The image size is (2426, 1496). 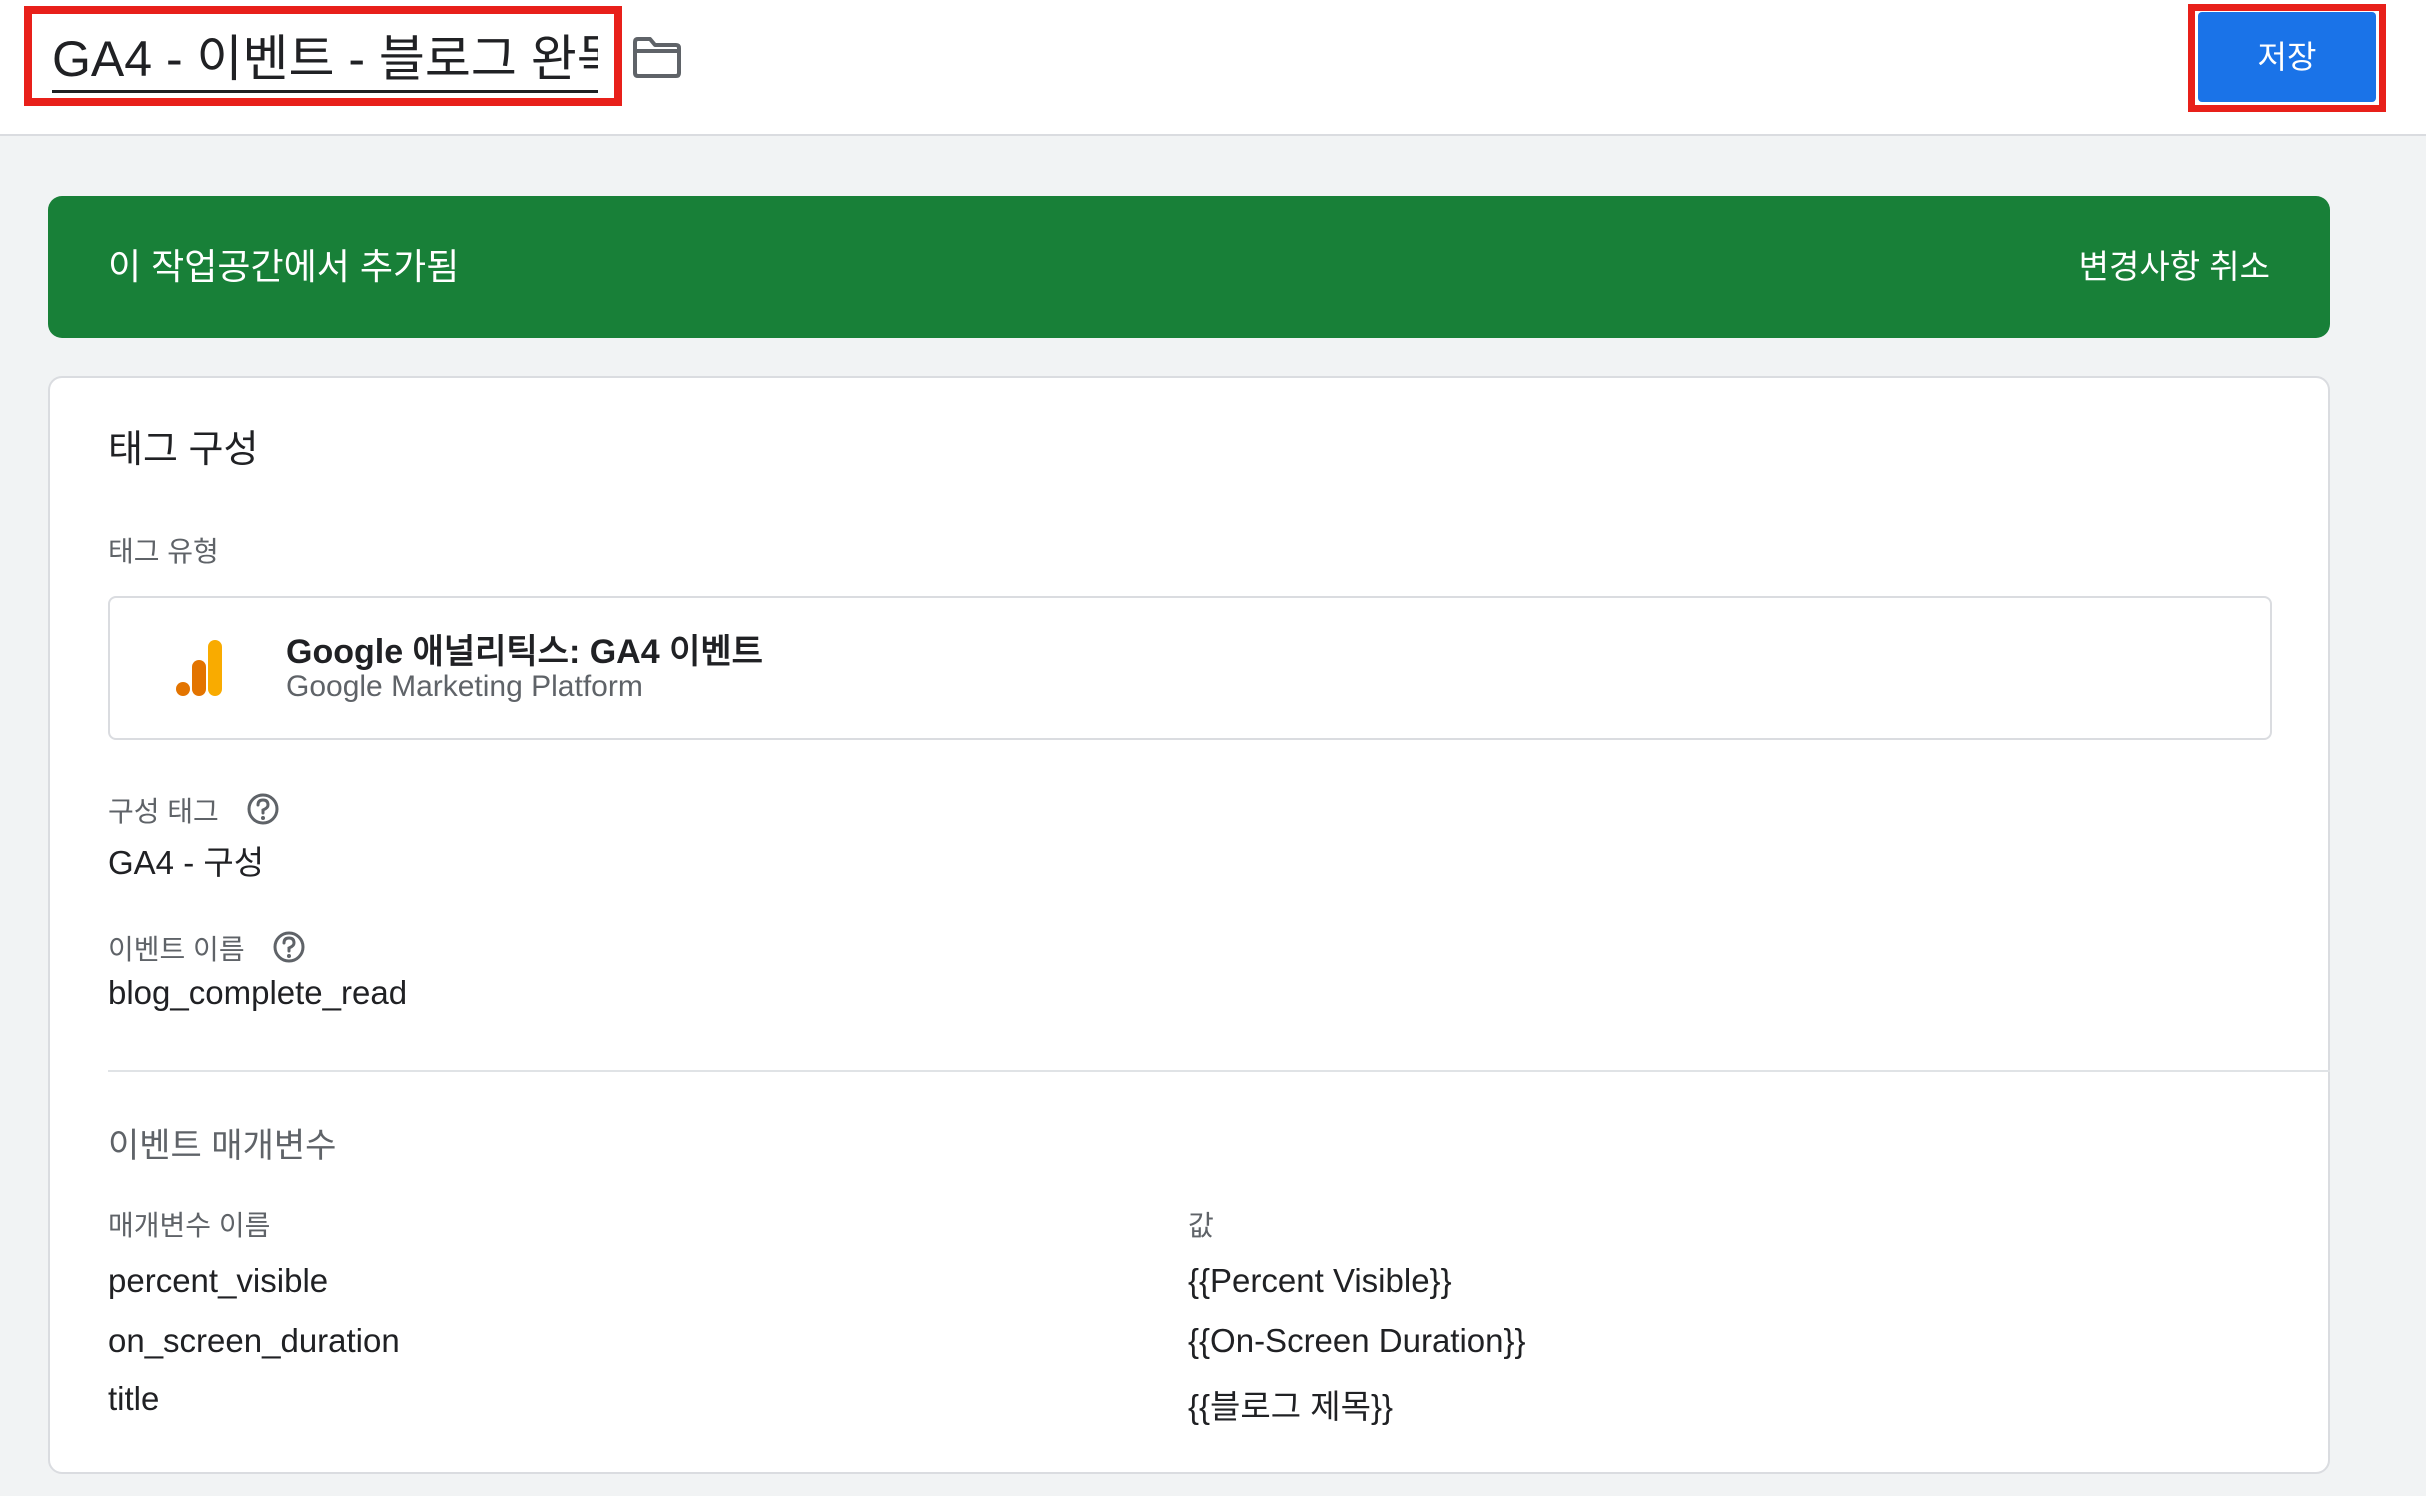 What do you see at coordinates (1201, 1225) in the screenshot?
I see `param-value-header: 값` at bounding box center [1201, 1225].